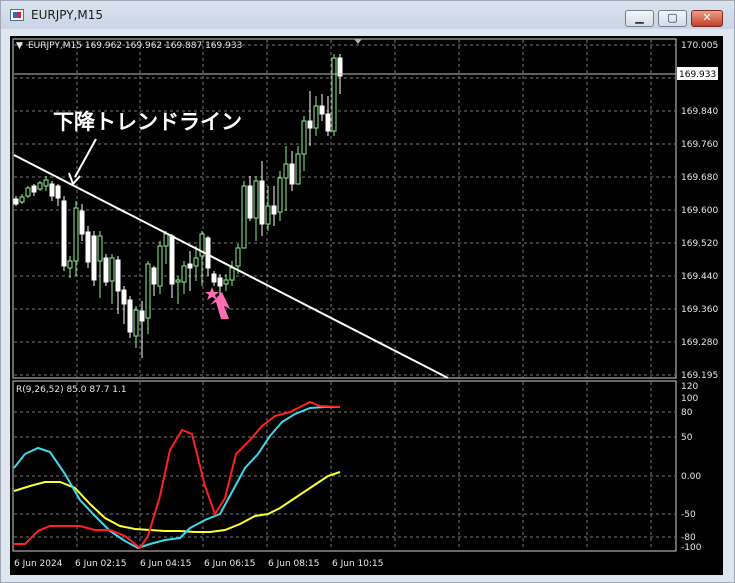 This screenshot has height=583, width=735. I want to click on price-label: 169.840, so click(699, 112).